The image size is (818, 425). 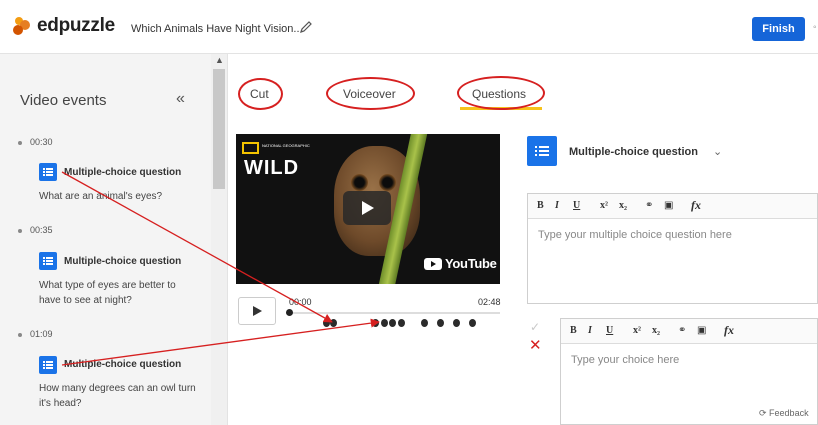 I want to click on playhead, so click(x=289, y=312).